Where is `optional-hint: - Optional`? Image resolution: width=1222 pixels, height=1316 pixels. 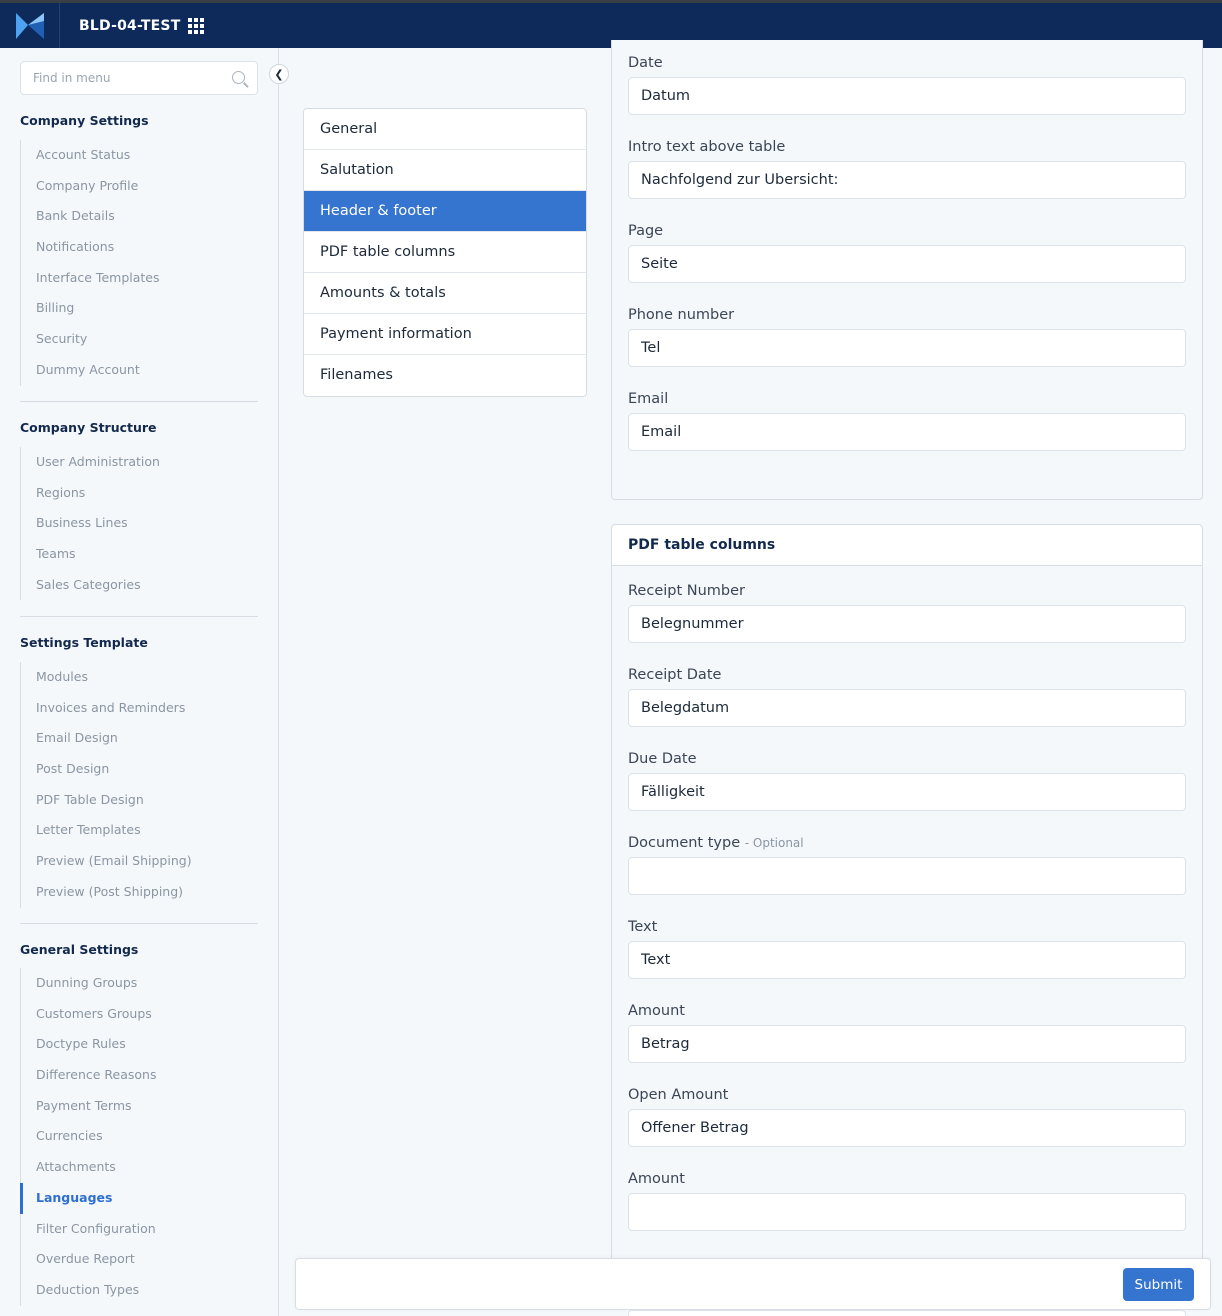
optional-hint: - Optional is located at coordinates (774, 843).